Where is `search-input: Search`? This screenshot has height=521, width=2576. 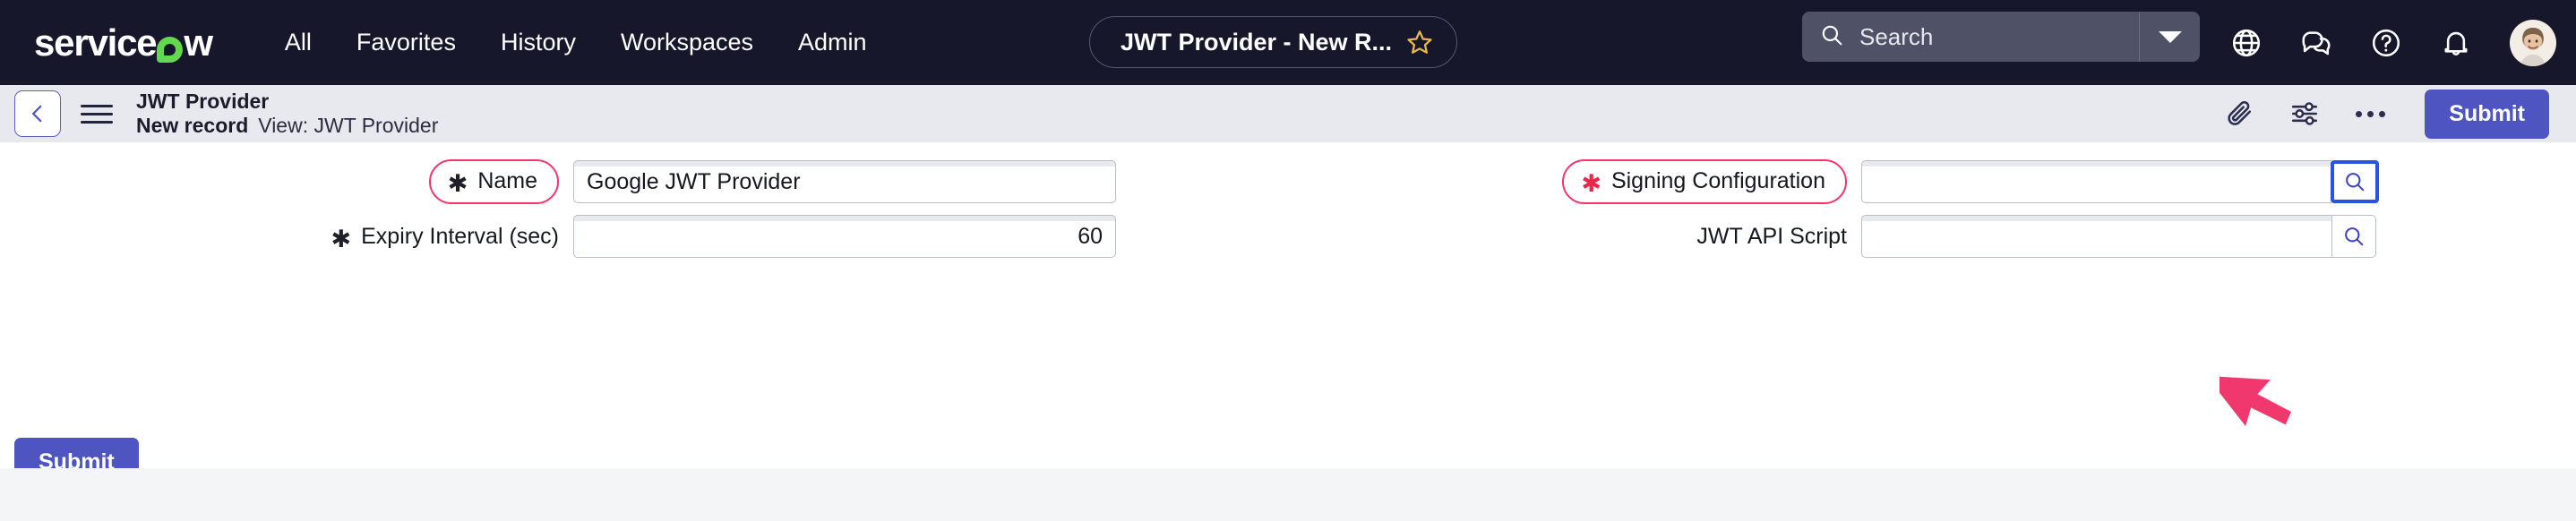
search-input: Search is located at coordinates (1970, 37).